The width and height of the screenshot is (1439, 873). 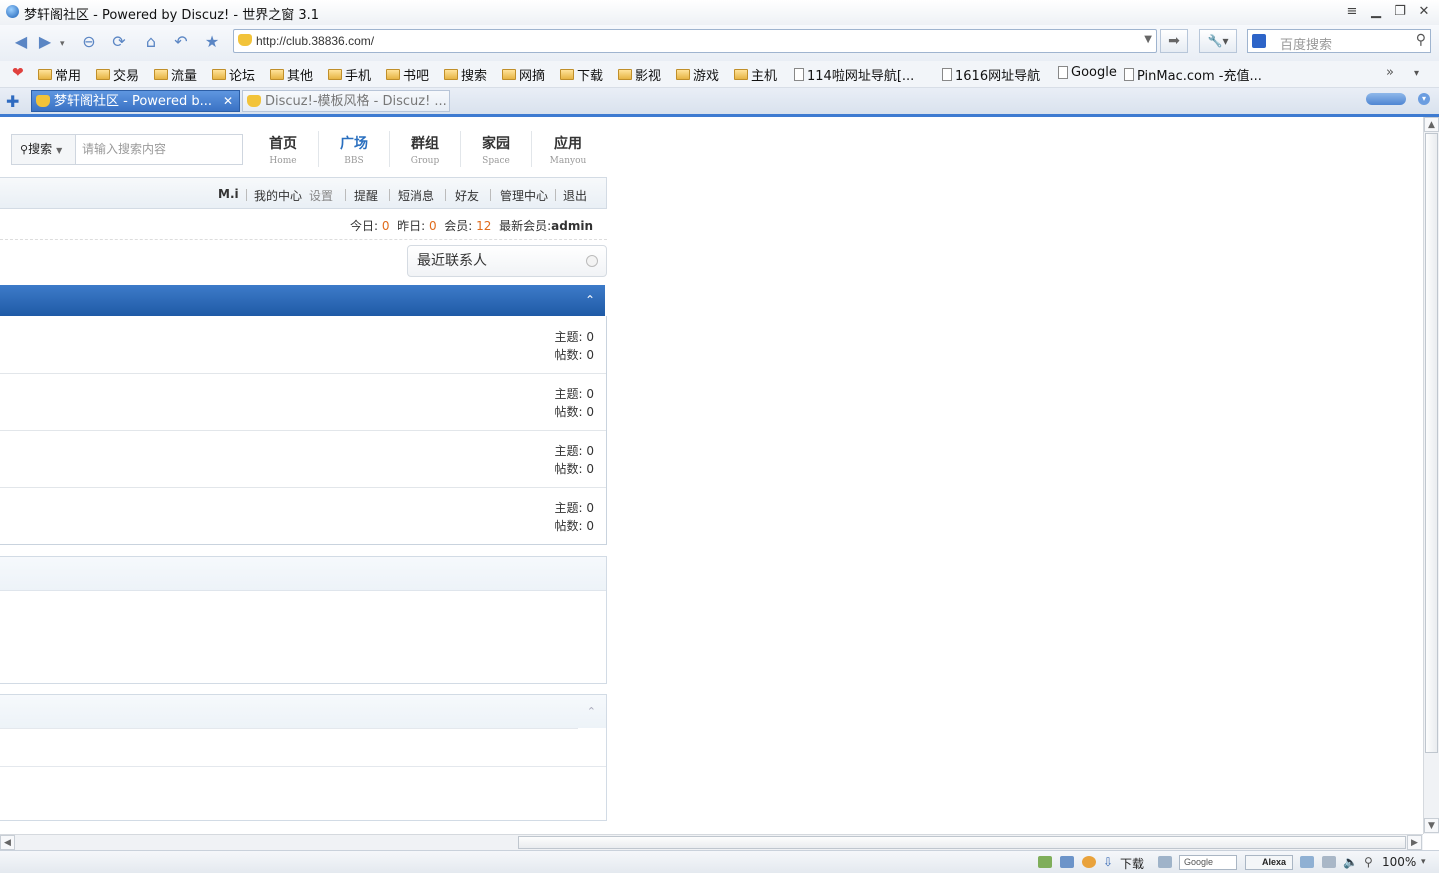 What do you see at coordinates (465, 74) in the screenshot?
I see `bookmark-folder: 搜索` at bounding box center [465, 74].